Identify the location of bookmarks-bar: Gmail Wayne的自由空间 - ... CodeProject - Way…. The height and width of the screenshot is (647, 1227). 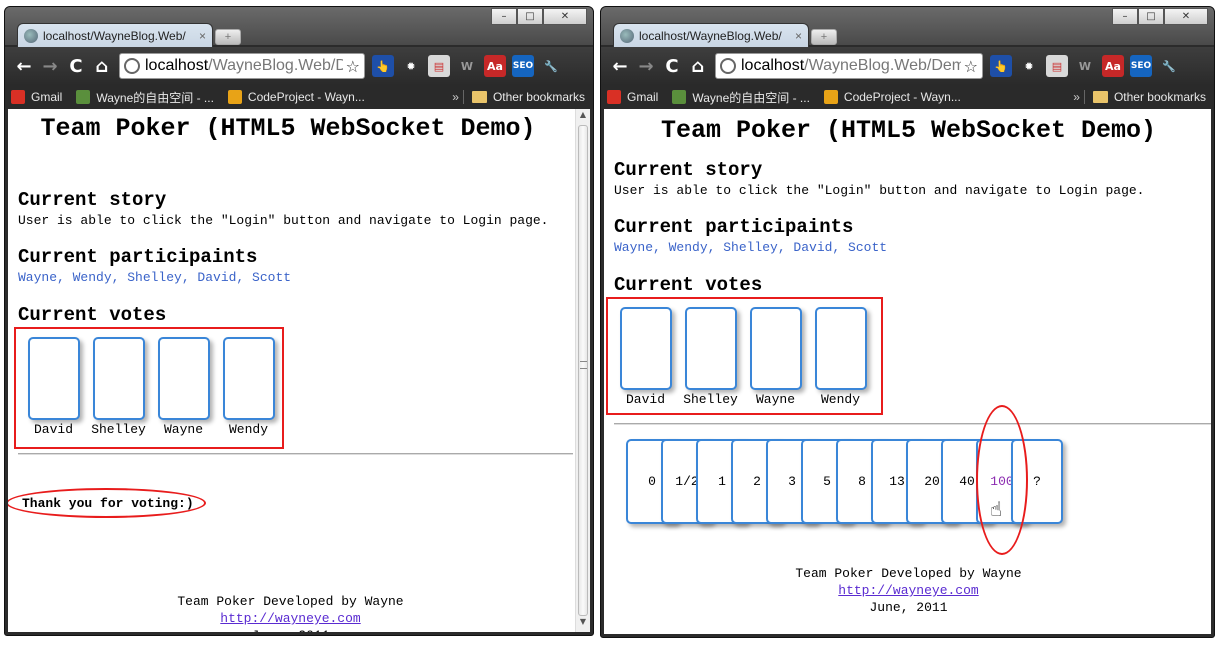
(299, 97).